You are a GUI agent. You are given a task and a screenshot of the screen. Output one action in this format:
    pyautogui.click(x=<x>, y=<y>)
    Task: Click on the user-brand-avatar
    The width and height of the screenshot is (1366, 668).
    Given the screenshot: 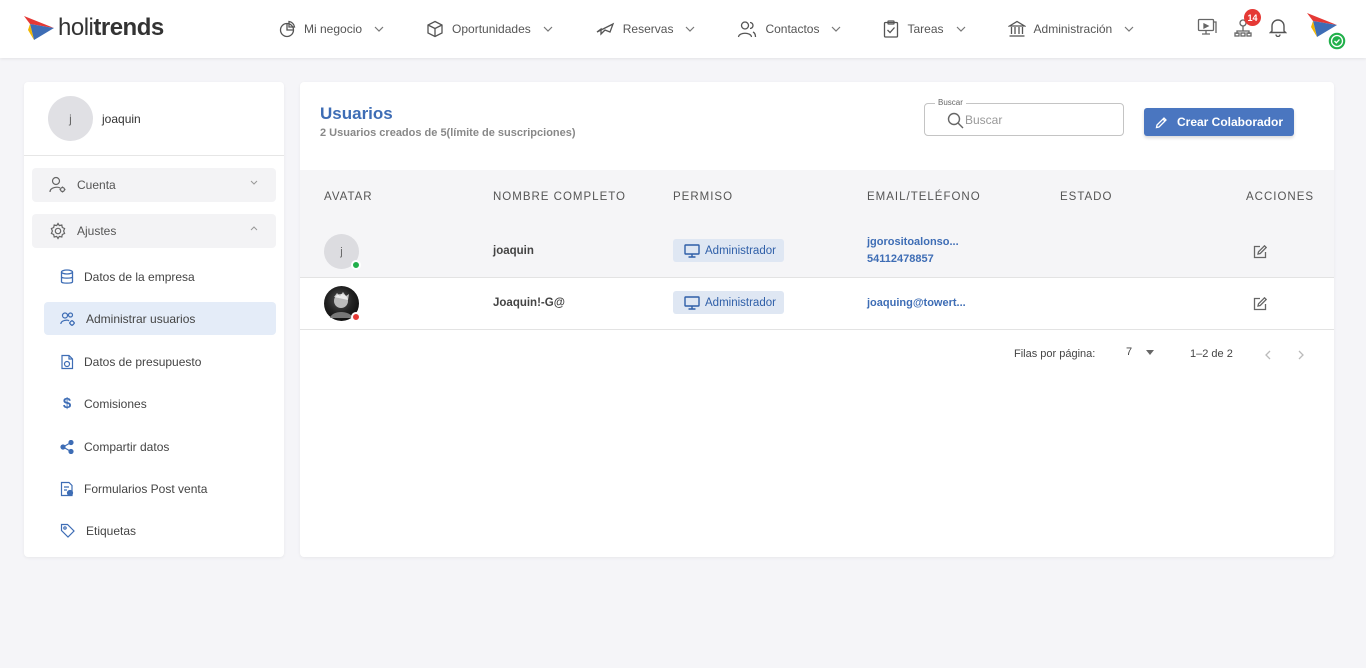 What is the action you would take?
    pyautogui.click(x=1327, y=31)
    